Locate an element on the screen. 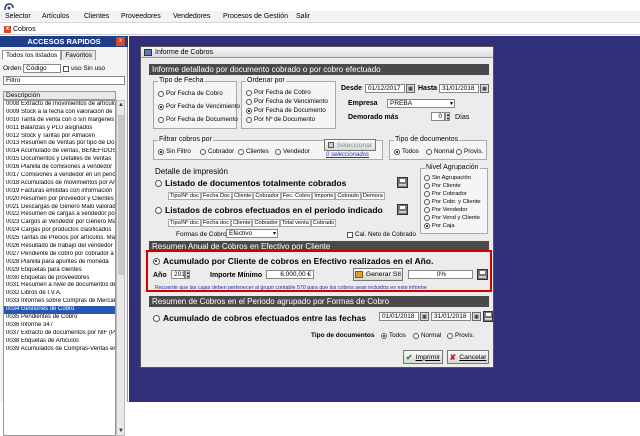  print-listado-cobros-icon is located at coordinates (402, 209).